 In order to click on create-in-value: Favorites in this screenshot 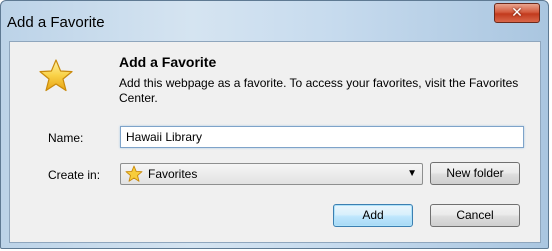, I will do `click(173, 174)`.